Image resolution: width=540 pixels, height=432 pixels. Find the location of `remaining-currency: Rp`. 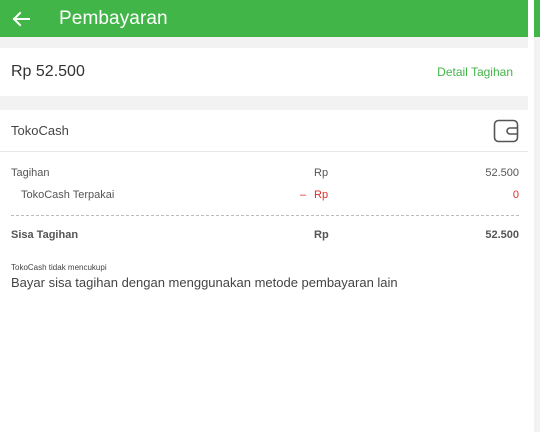

remaining-currency: Rp is located at coordinates (321, 235).